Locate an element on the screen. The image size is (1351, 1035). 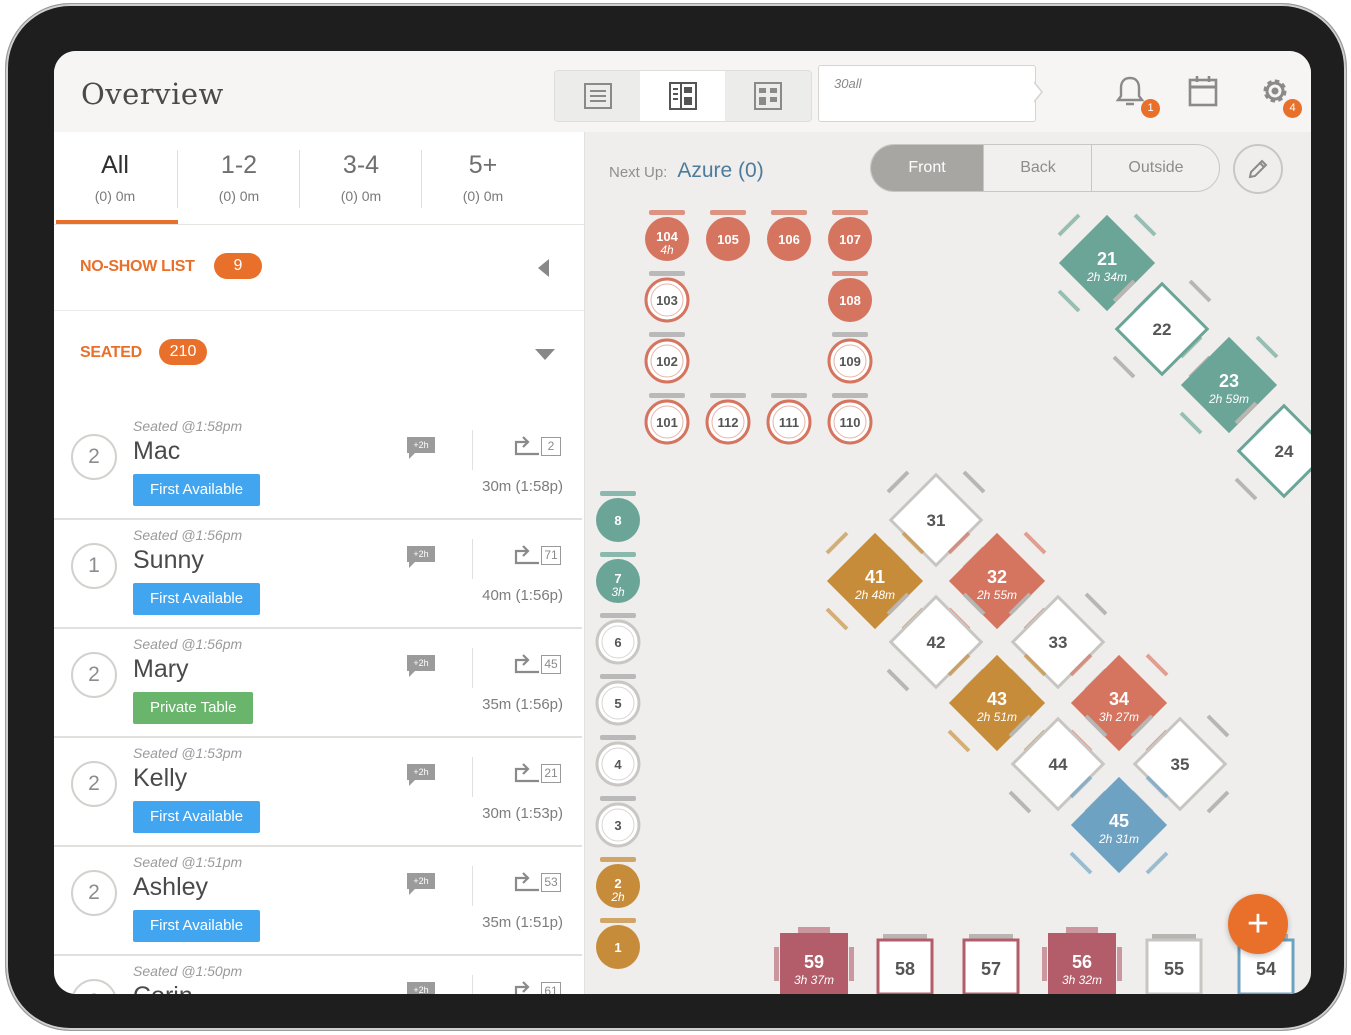
table-57: 57 is located at coordinates (991, 964).